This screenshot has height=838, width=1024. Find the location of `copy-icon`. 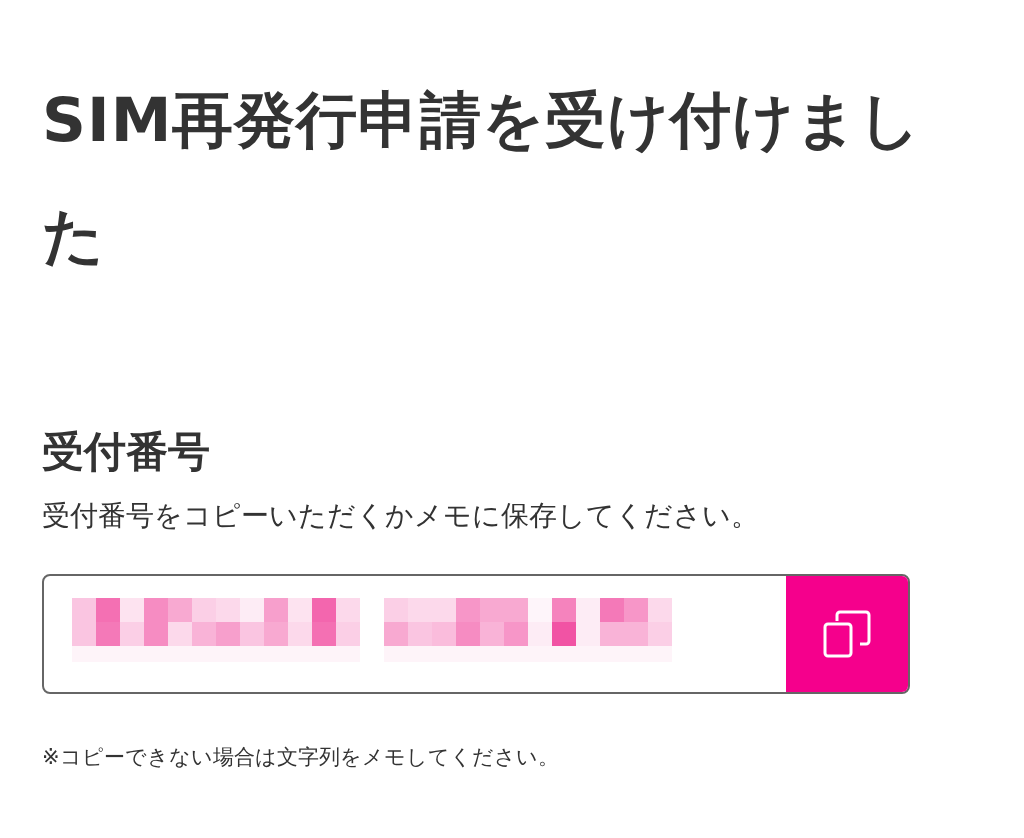

copy-icon is located at coordinates (847, 634).